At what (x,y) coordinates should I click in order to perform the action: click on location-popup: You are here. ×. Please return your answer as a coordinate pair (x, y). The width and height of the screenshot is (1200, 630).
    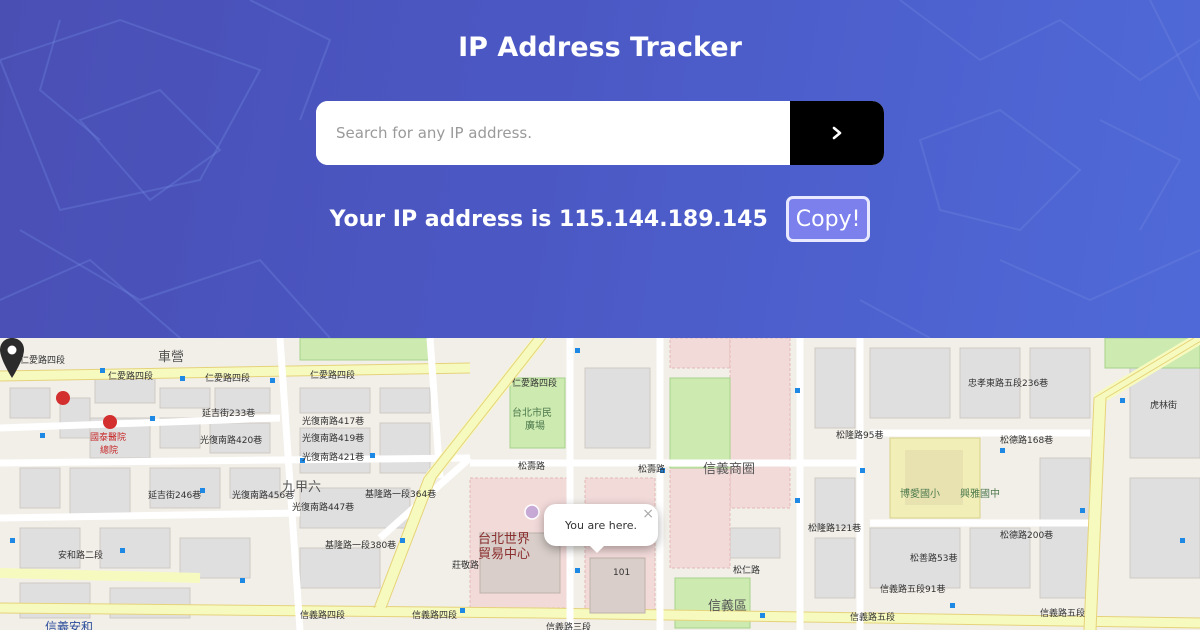
    Looking at the image, I should click on (601, 525).